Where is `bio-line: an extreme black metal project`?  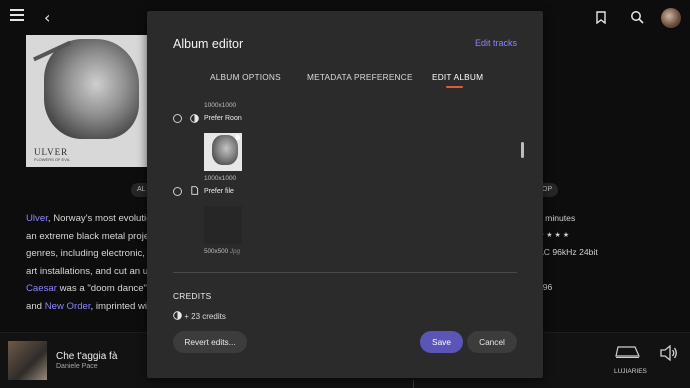
bio-line: an extreme black metal project is located at coordinates (87, 236).